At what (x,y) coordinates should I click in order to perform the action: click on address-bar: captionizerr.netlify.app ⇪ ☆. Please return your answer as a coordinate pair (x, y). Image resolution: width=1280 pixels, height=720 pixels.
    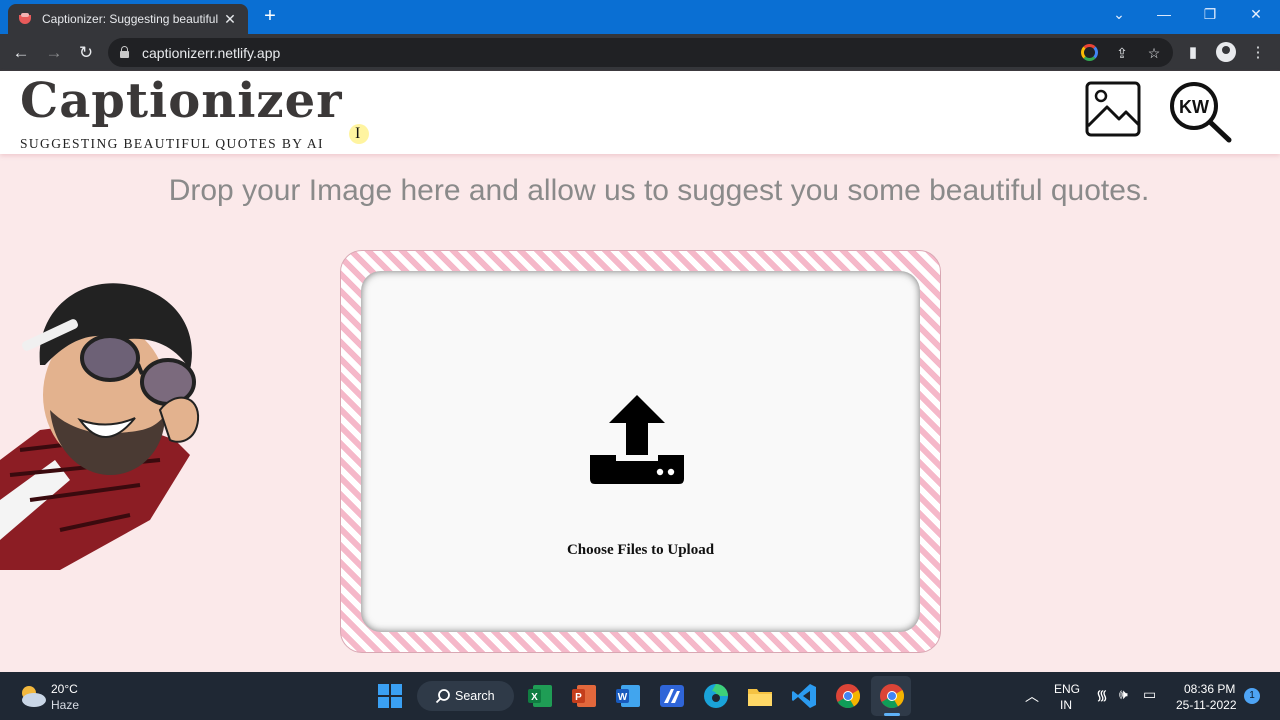
    Looking at the image, I should click on (640, 52).